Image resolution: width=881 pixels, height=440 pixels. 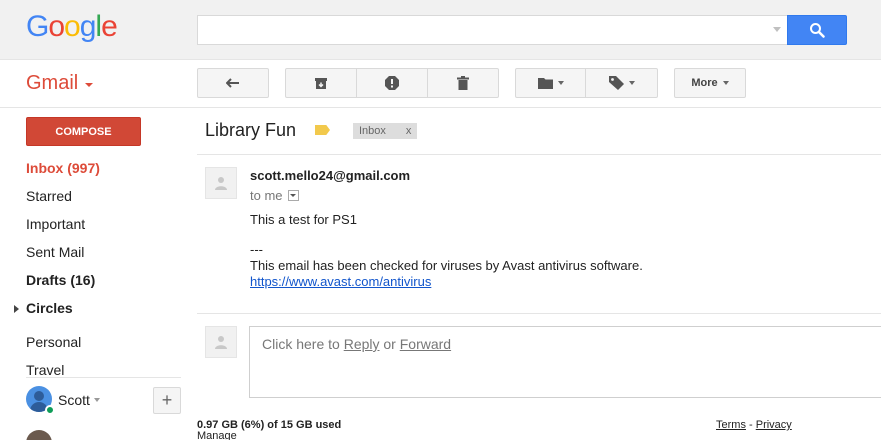 I want to click on delete-button, so click(x=463, y=83).